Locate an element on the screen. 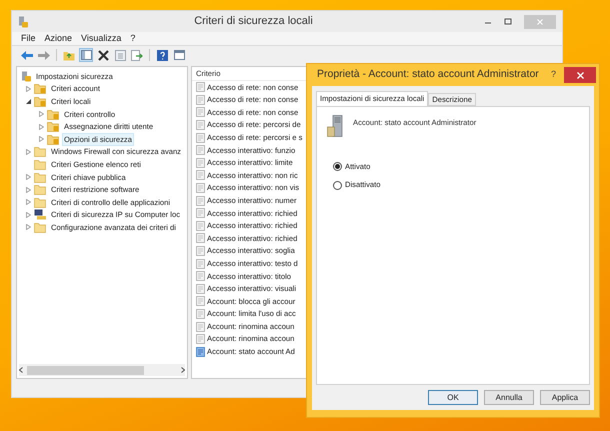 The image size is (610, 431). help-button: ? is located at coordinates (553, 75).